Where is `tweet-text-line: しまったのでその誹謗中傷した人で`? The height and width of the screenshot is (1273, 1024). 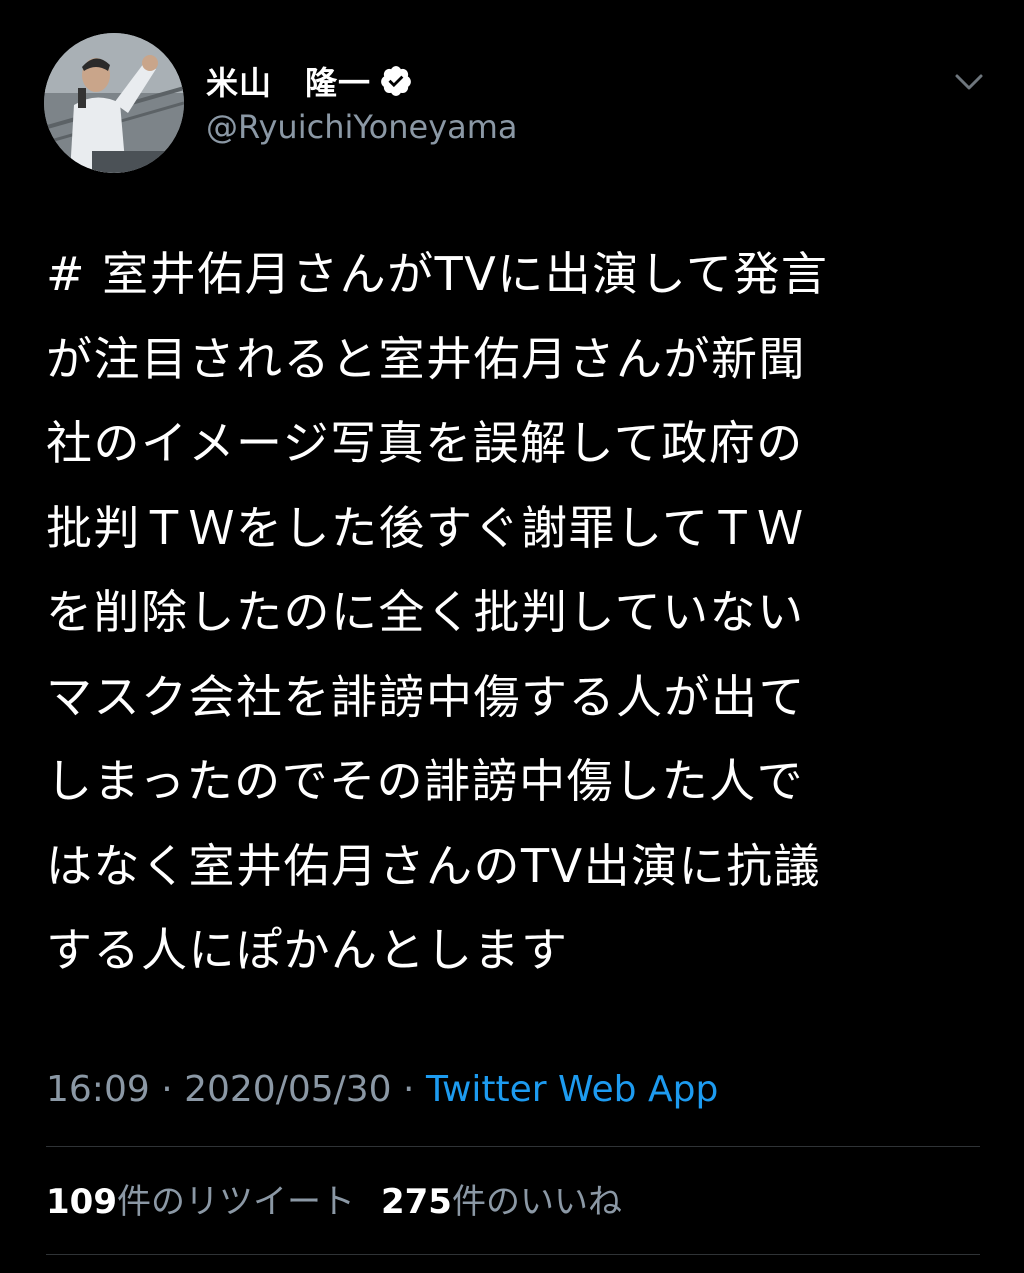
tweet-text-line: しまったのでその誹謗中傷した人で is located at coordinates (425, 781).